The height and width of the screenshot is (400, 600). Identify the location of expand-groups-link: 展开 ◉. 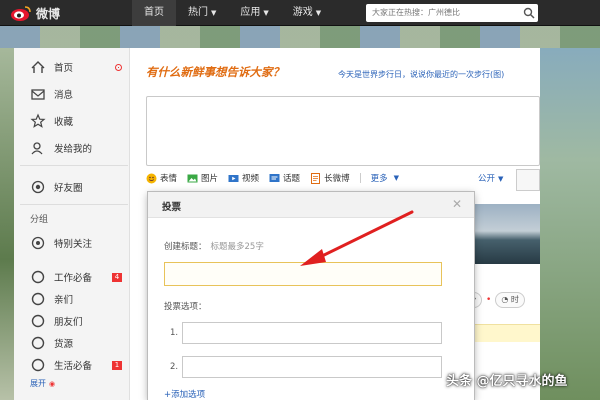
(42, 383).